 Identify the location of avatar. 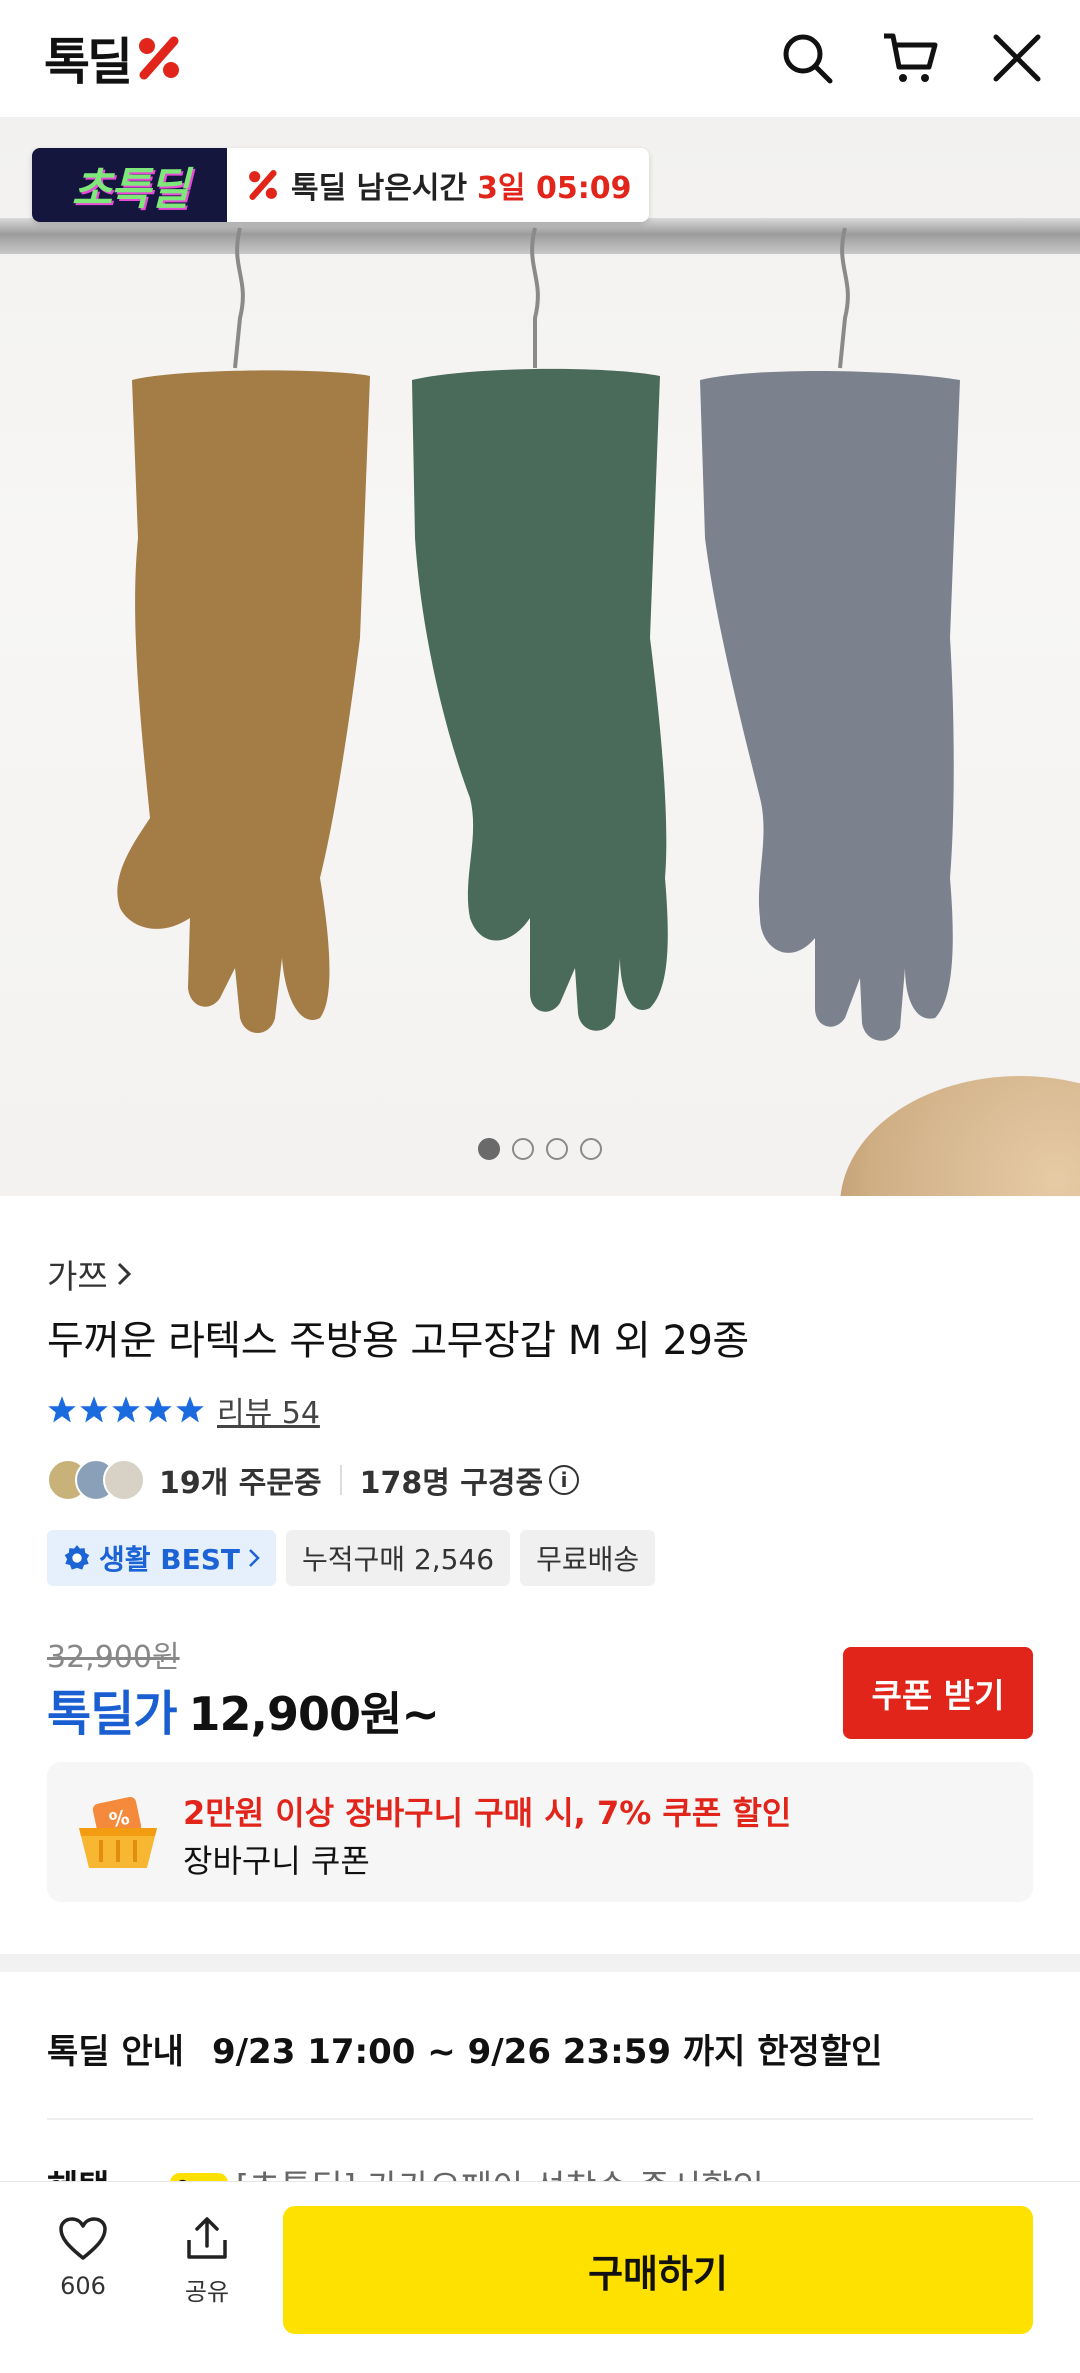
(124, 1480).